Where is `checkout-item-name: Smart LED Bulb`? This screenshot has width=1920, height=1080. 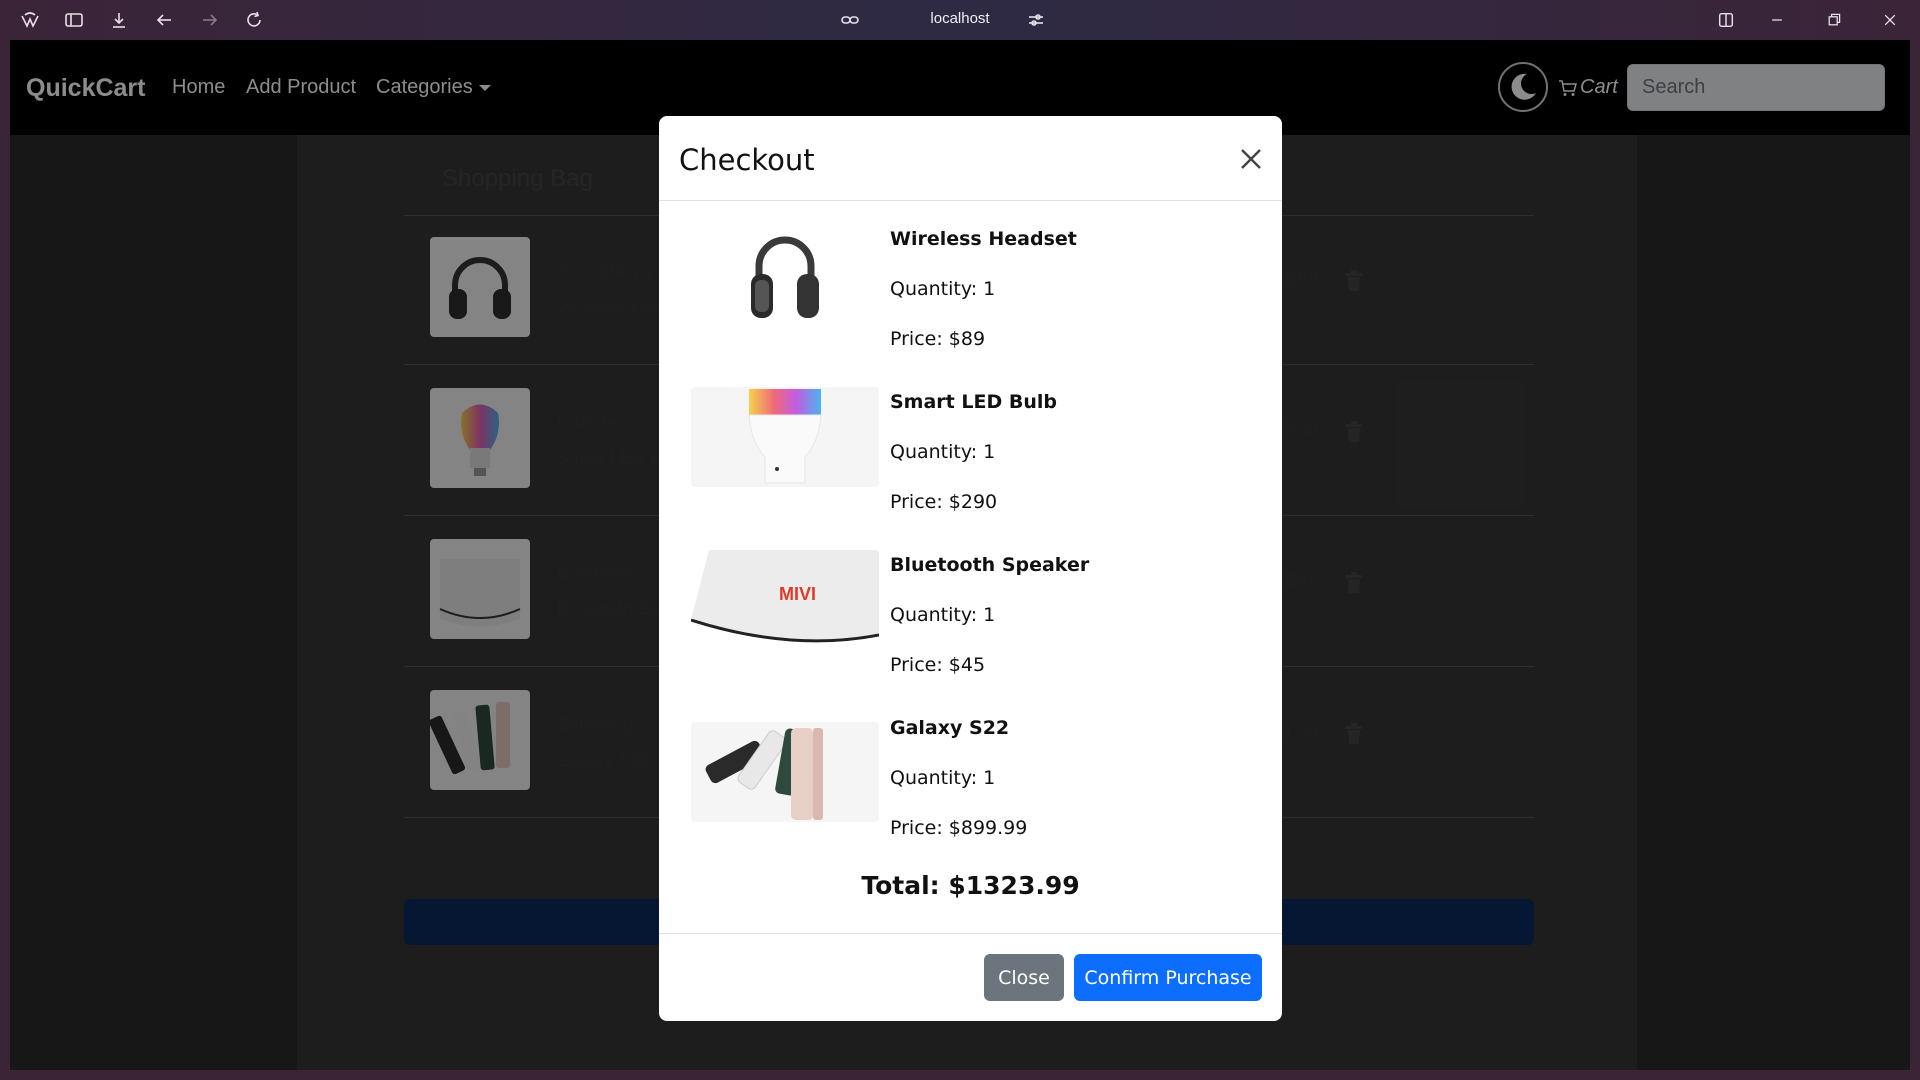 checkout-item-name: Smart LED Bulb is located at coordinates (973, 402).